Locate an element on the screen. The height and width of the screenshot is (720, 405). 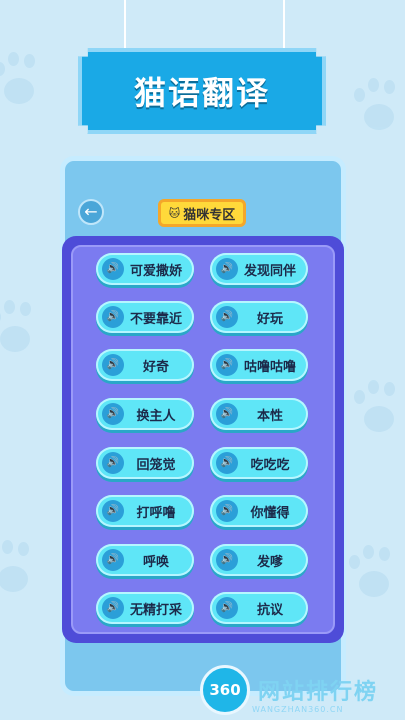
phrase-label: 好奇 is located at coordinates (155, 367).